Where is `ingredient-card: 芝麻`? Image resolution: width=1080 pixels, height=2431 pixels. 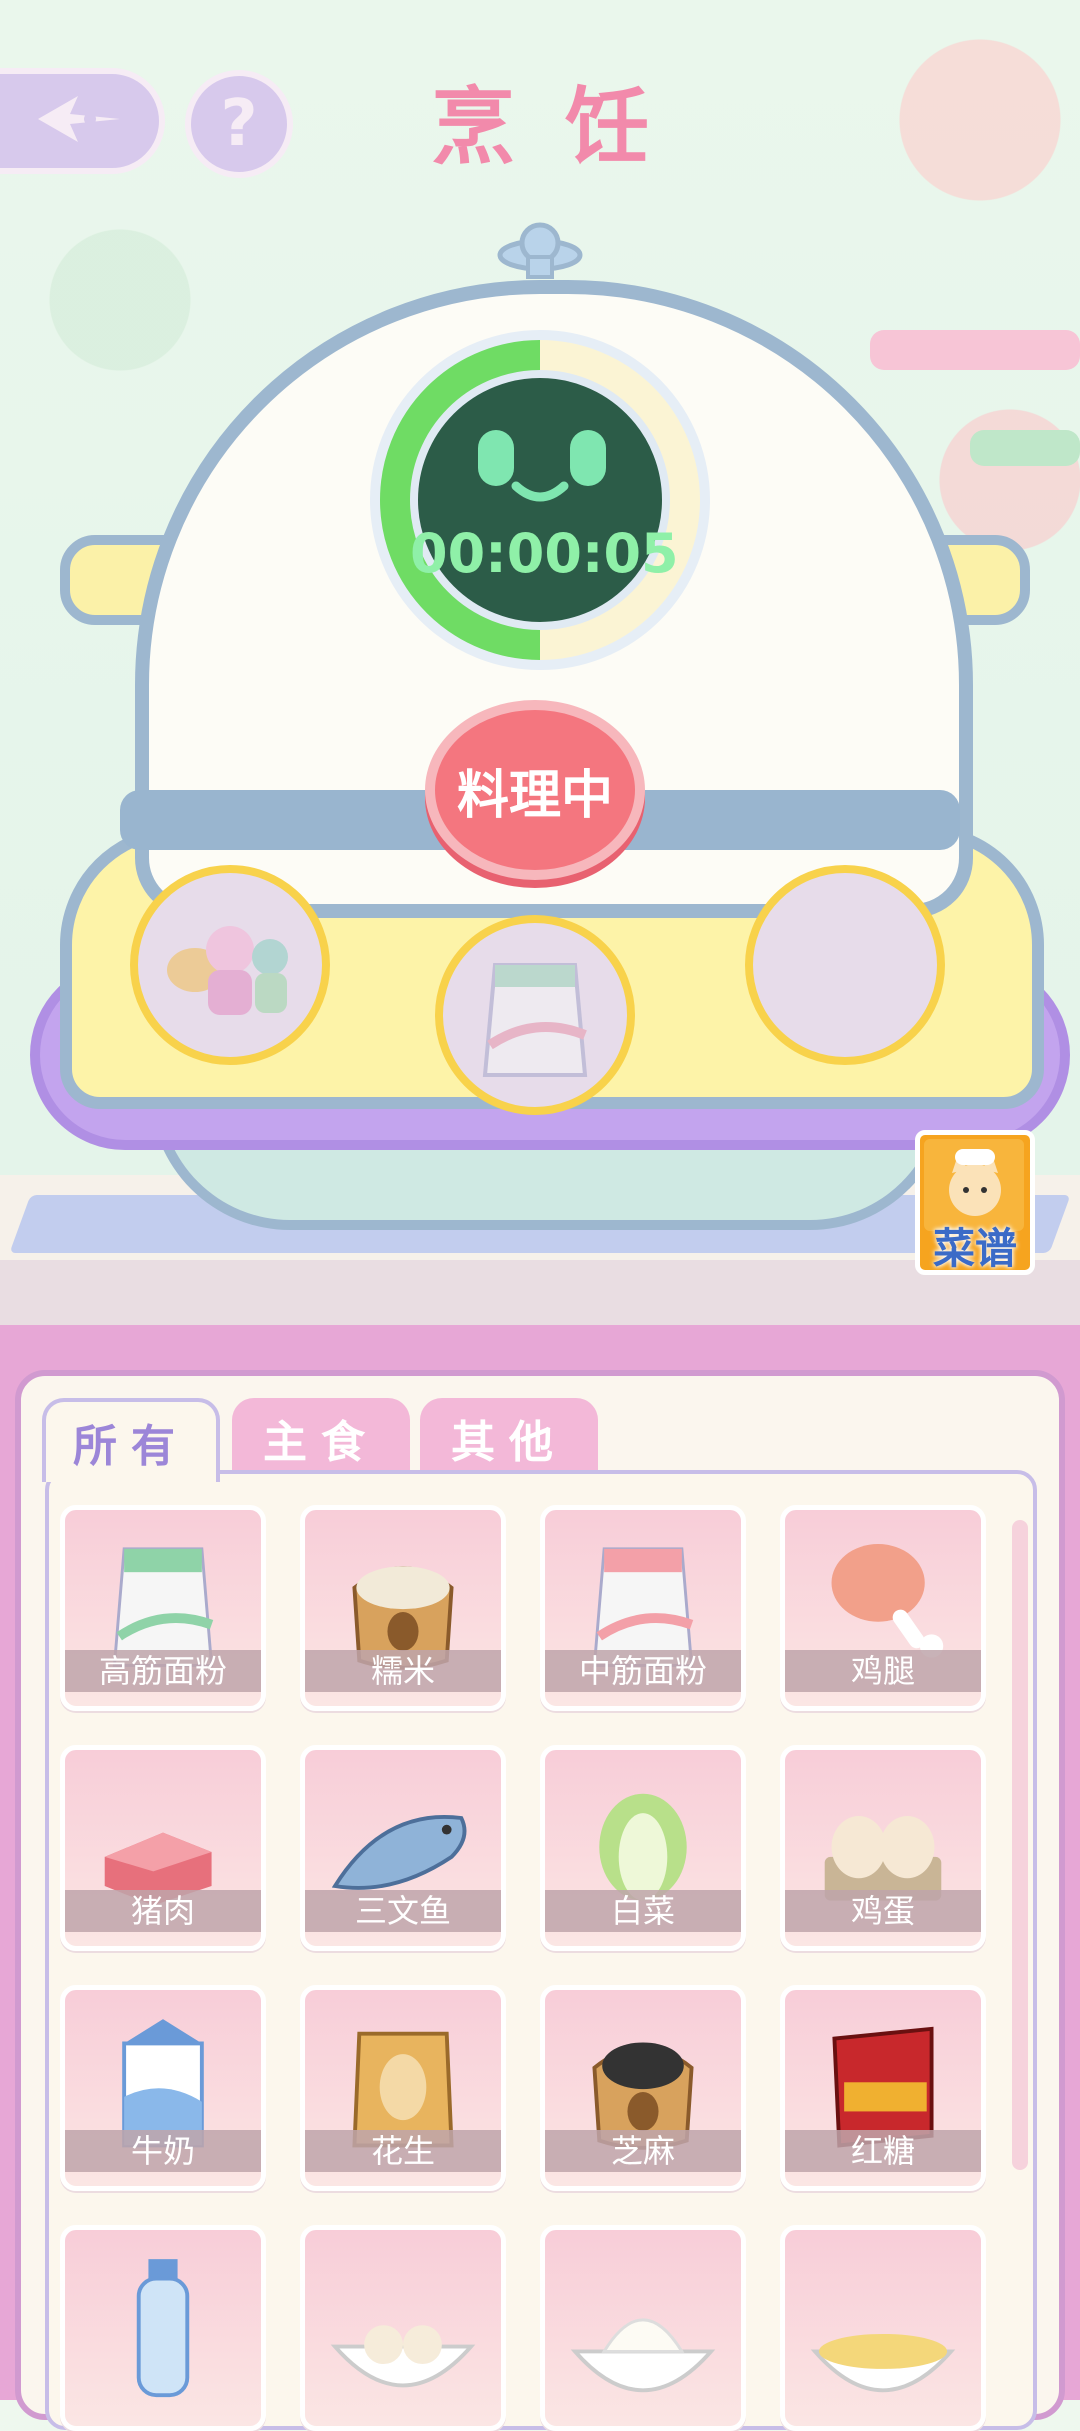
ingredient-card: 芝麻 is located at coordinates (643, 2088).